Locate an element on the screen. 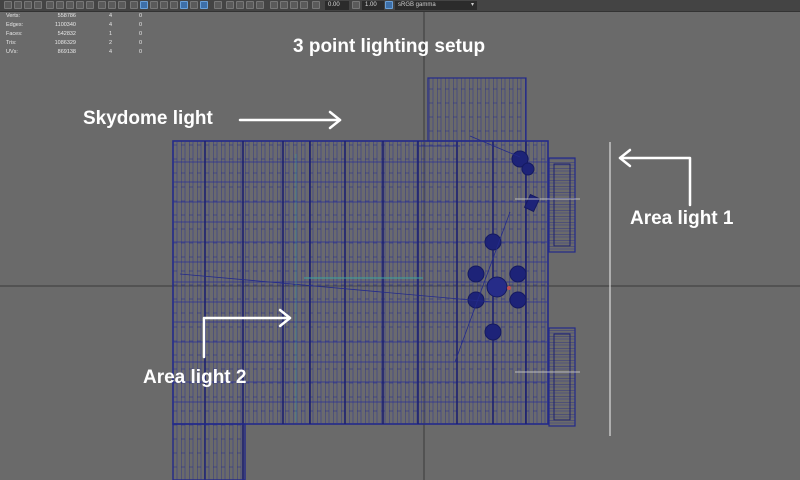 The width and height of the screenshot is (800, 480). multisample-icon is located at coordinates (260, 5).